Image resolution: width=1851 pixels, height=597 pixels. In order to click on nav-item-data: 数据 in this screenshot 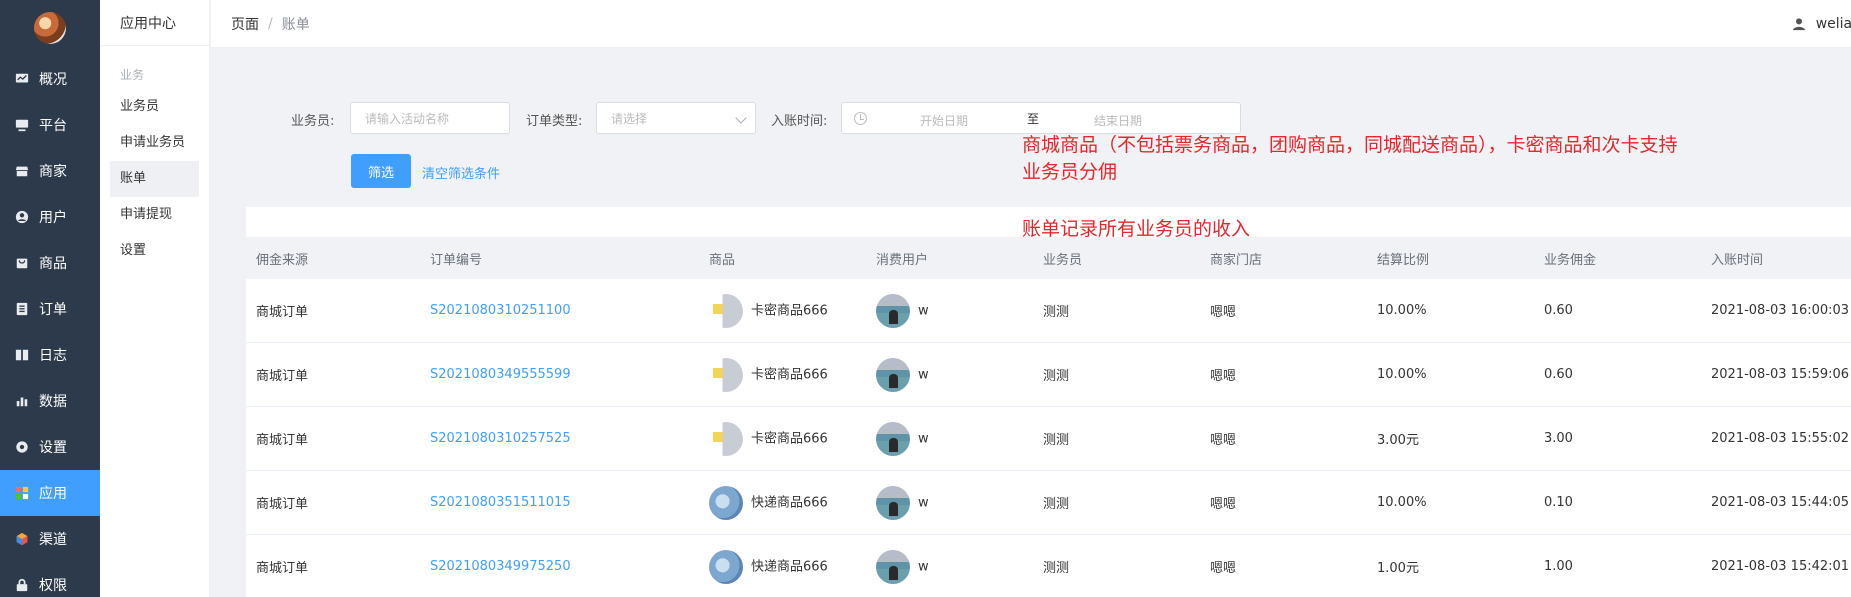, I will do `click(50, 401)`.